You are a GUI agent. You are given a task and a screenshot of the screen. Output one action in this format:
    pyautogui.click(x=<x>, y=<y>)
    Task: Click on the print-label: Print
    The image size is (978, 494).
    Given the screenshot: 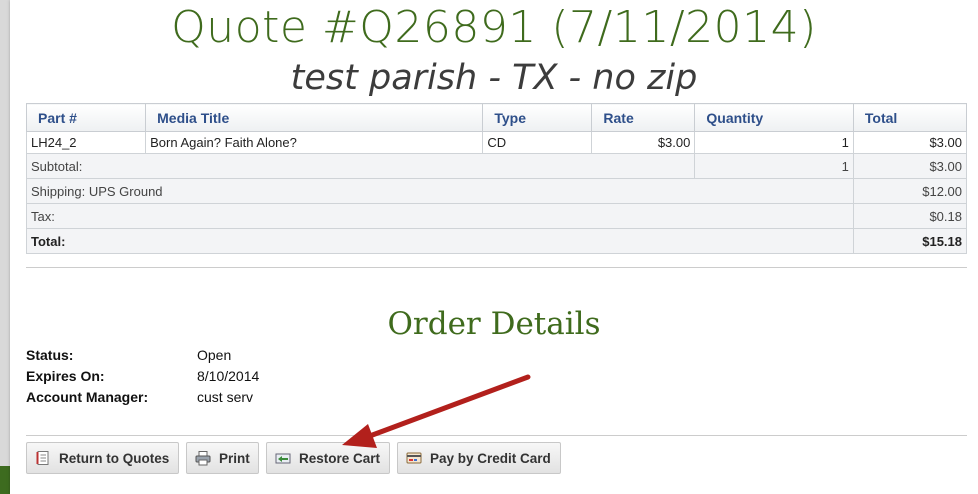 What is the action you would take?
    pyautogui.click(x=234, y=458)
    